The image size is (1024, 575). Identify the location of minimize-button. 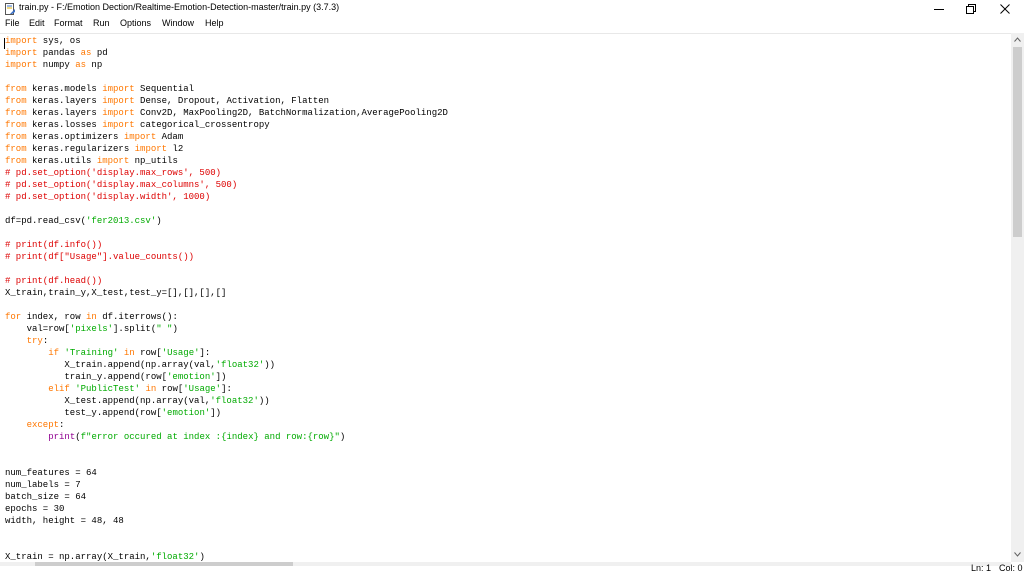
(939, 8).